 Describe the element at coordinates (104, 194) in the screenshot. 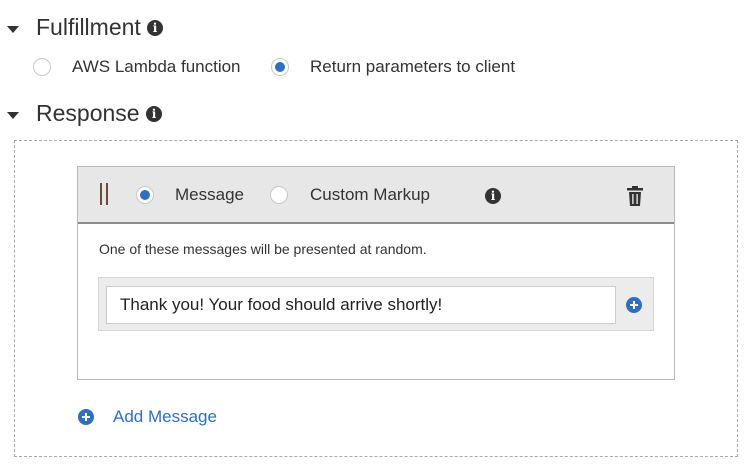

I see `drag-handle-icon` at that location.